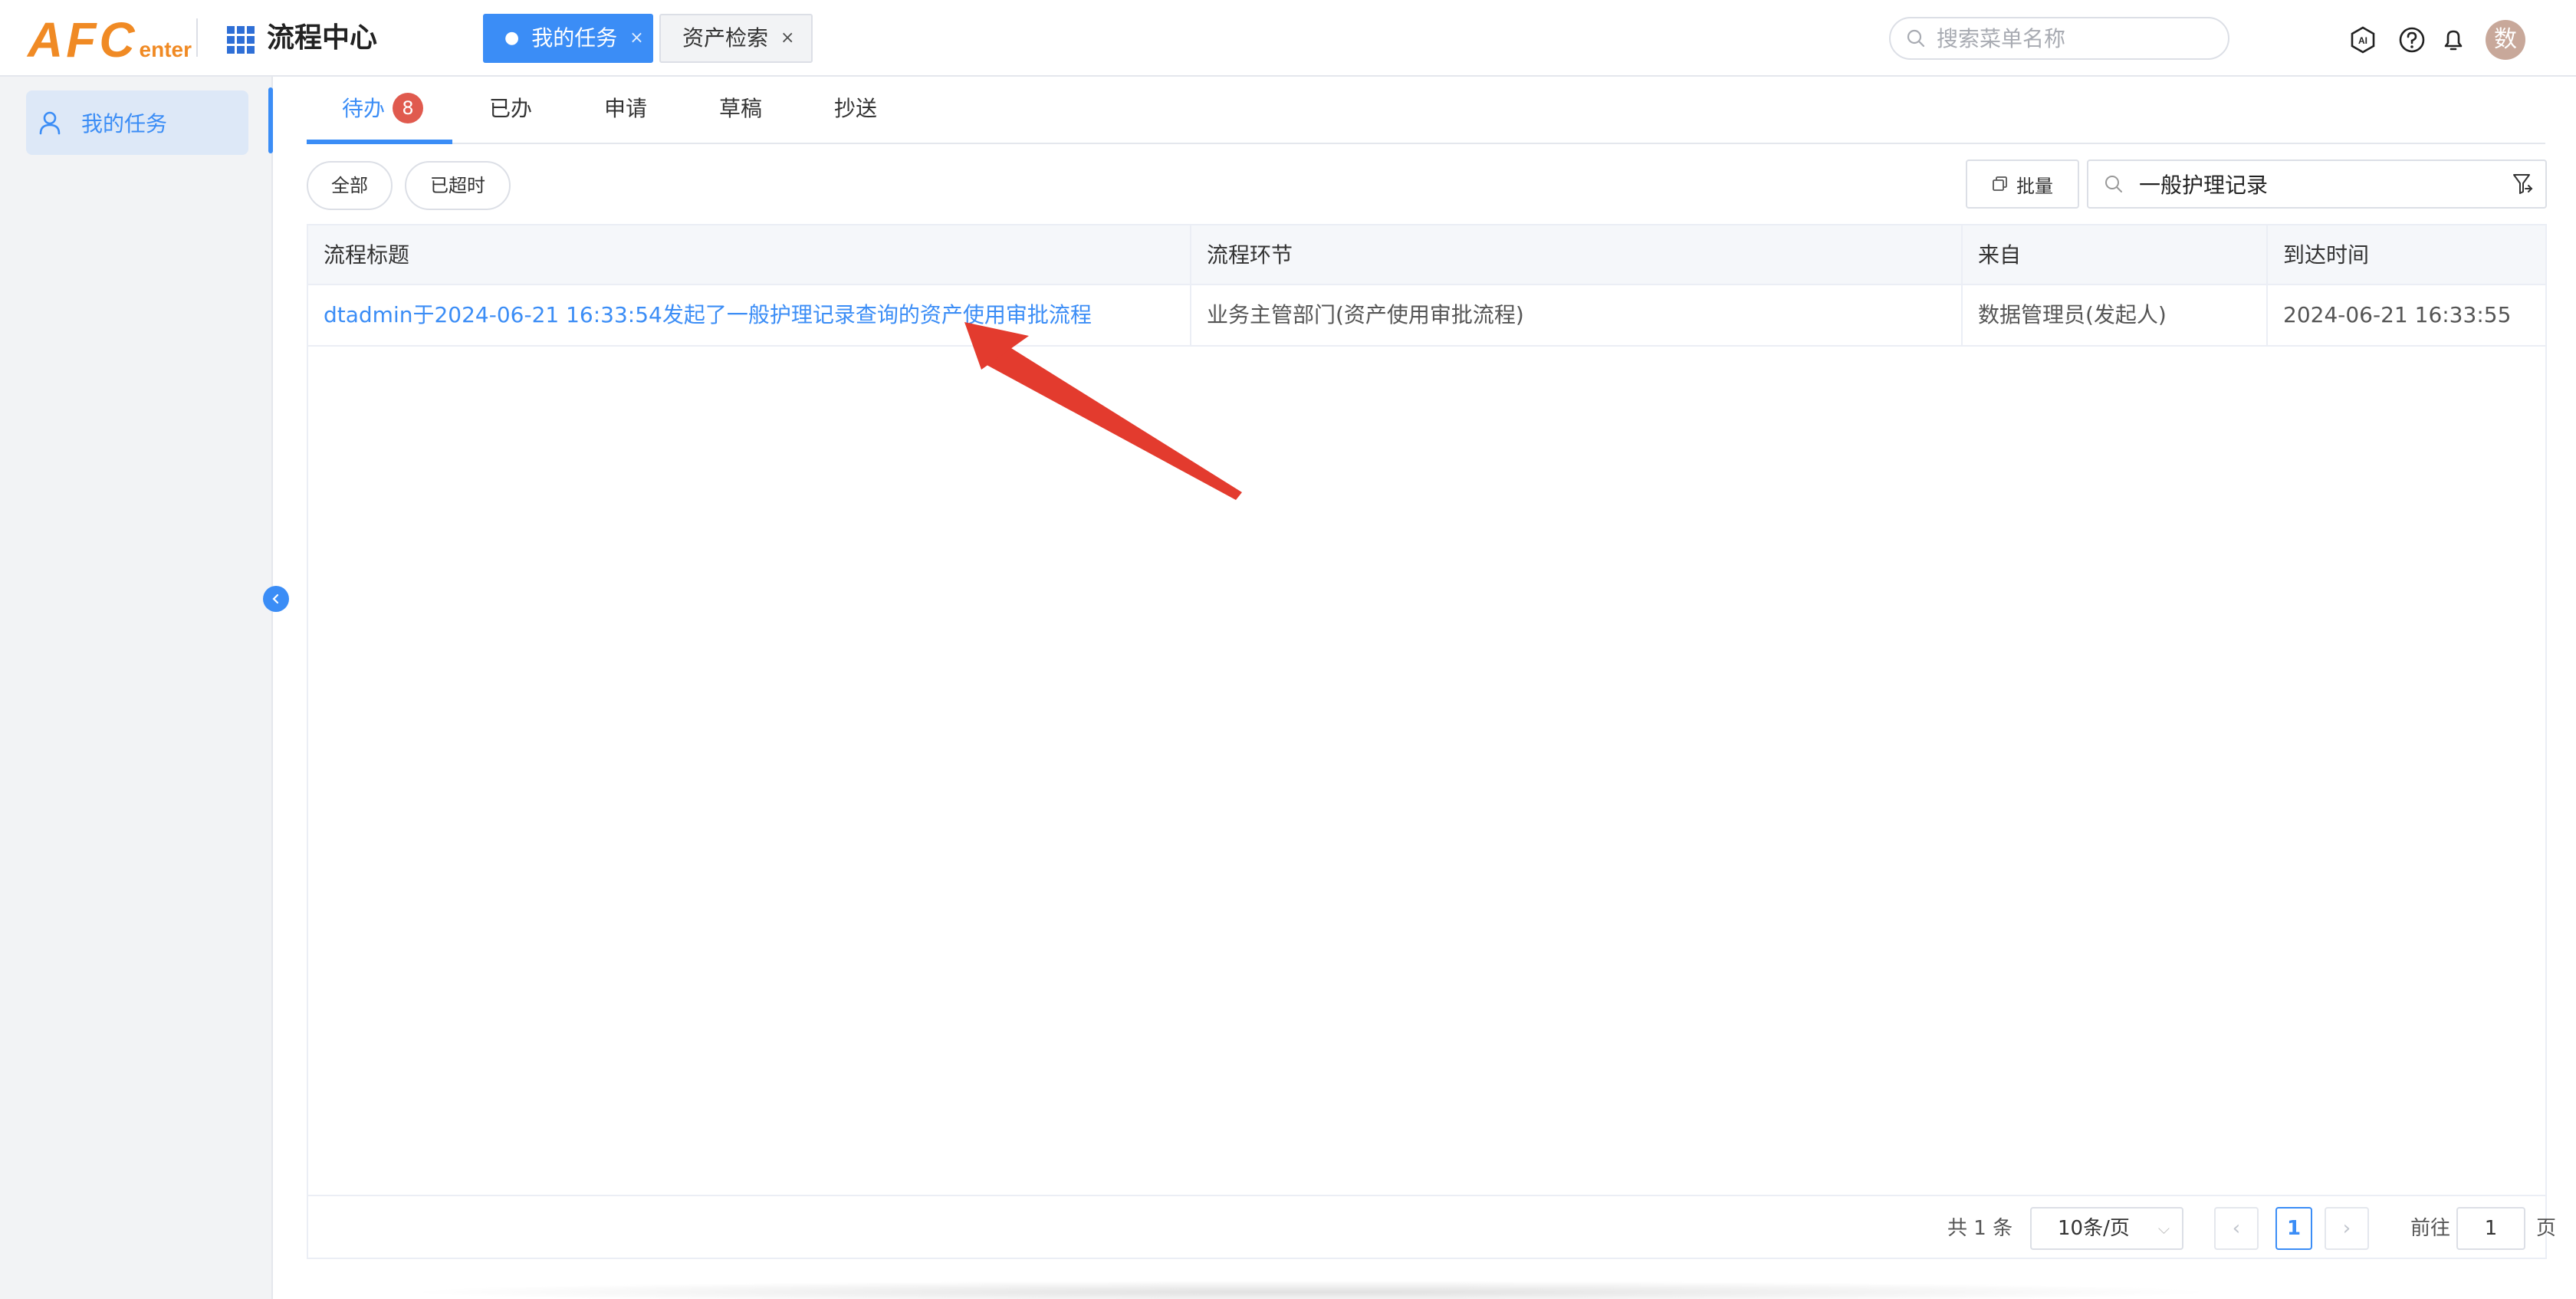  Describe the element at coordinates (2431, 1228) in the screenshot. I see `goto-prefix: 前往` at that location.